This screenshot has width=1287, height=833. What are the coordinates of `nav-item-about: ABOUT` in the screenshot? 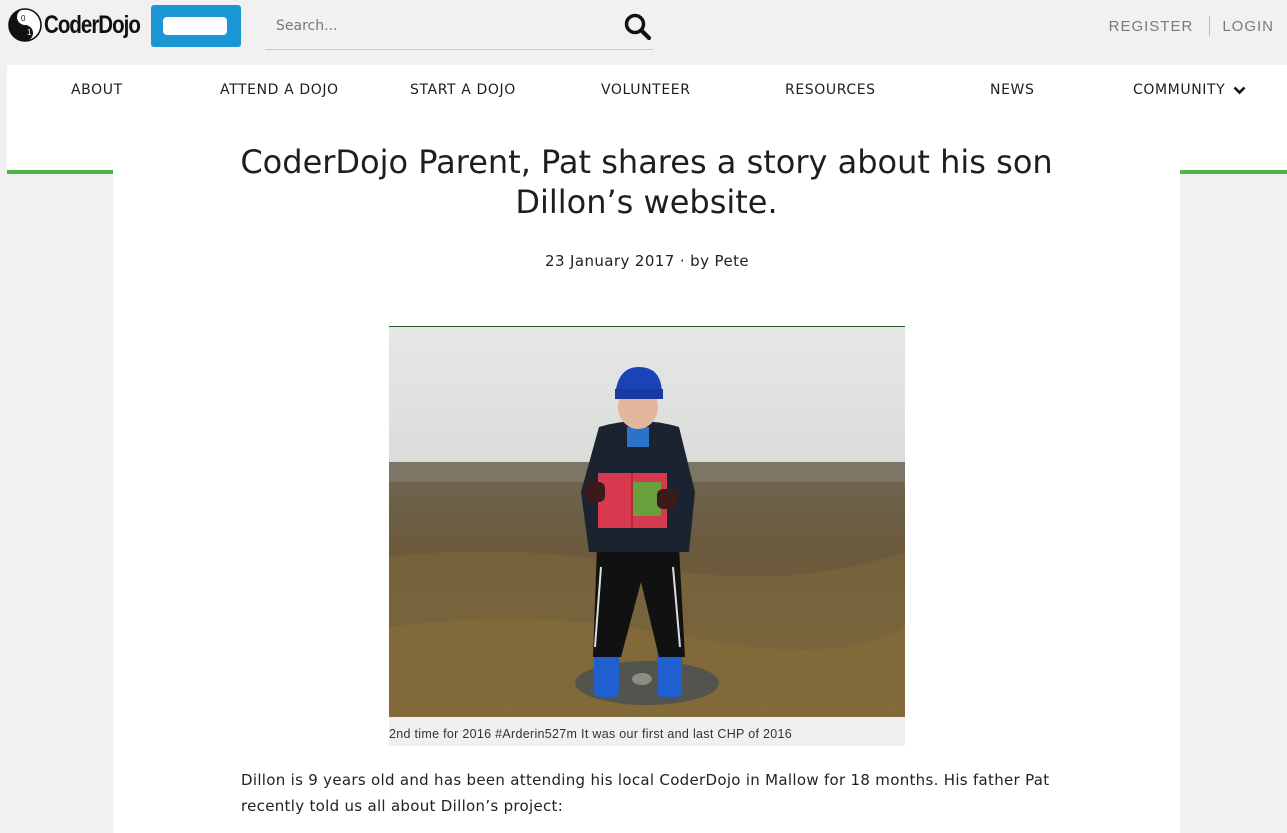 It's located at (97, 90).